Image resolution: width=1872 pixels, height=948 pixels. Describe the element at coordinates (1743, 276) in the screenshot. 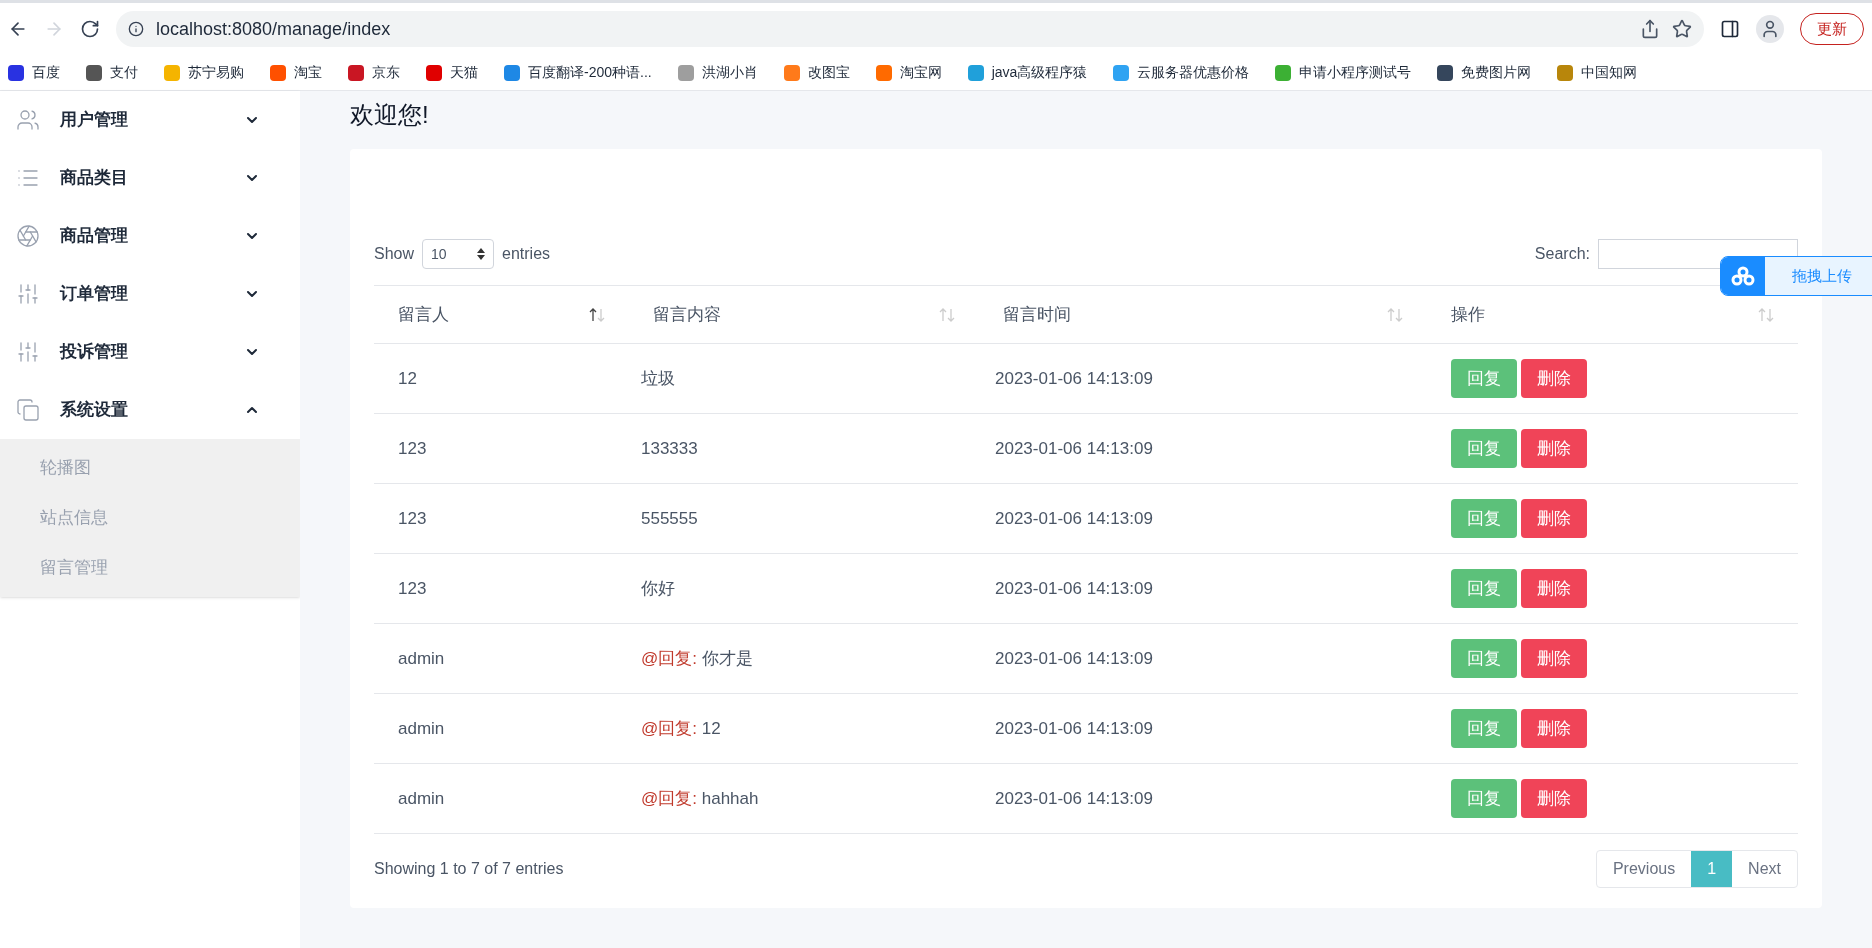

I see `cloud-icon` at that location.